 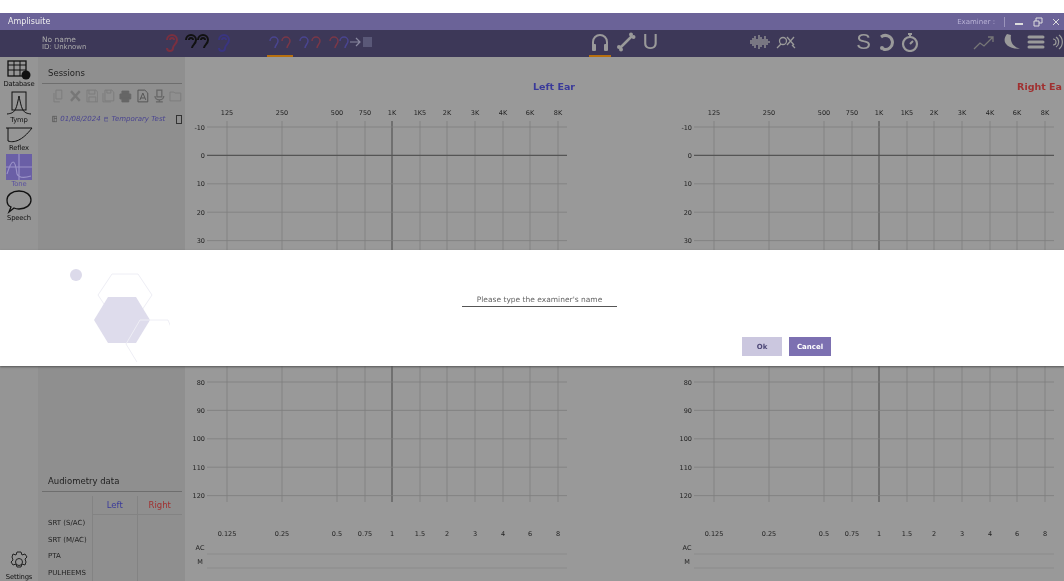 I want to click on toolbar-button: U, so click(x=650, y=43).